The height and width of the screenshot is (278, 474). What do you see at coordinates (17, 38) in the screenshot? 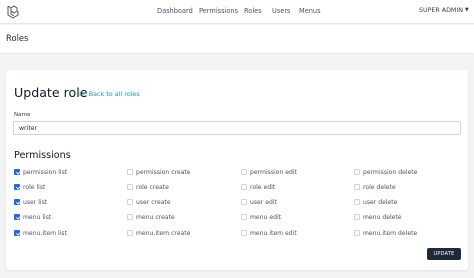
I see `page-title: Roles` at bounding box center [17, 38].